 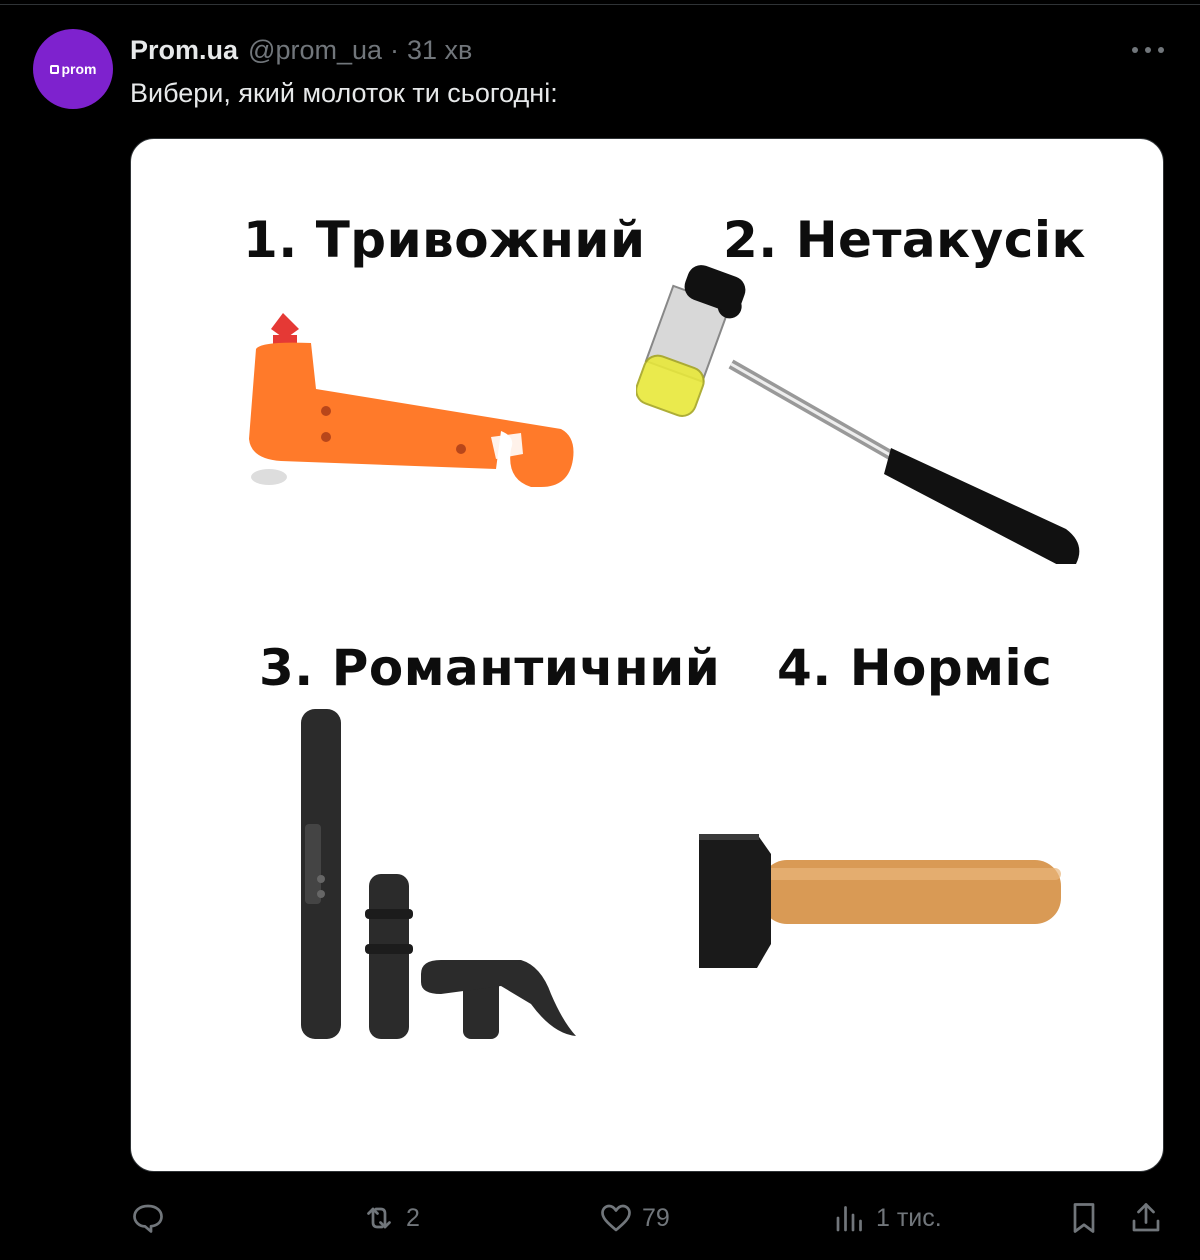 I want to click on reply-icon, so click(x=148, y=1218).